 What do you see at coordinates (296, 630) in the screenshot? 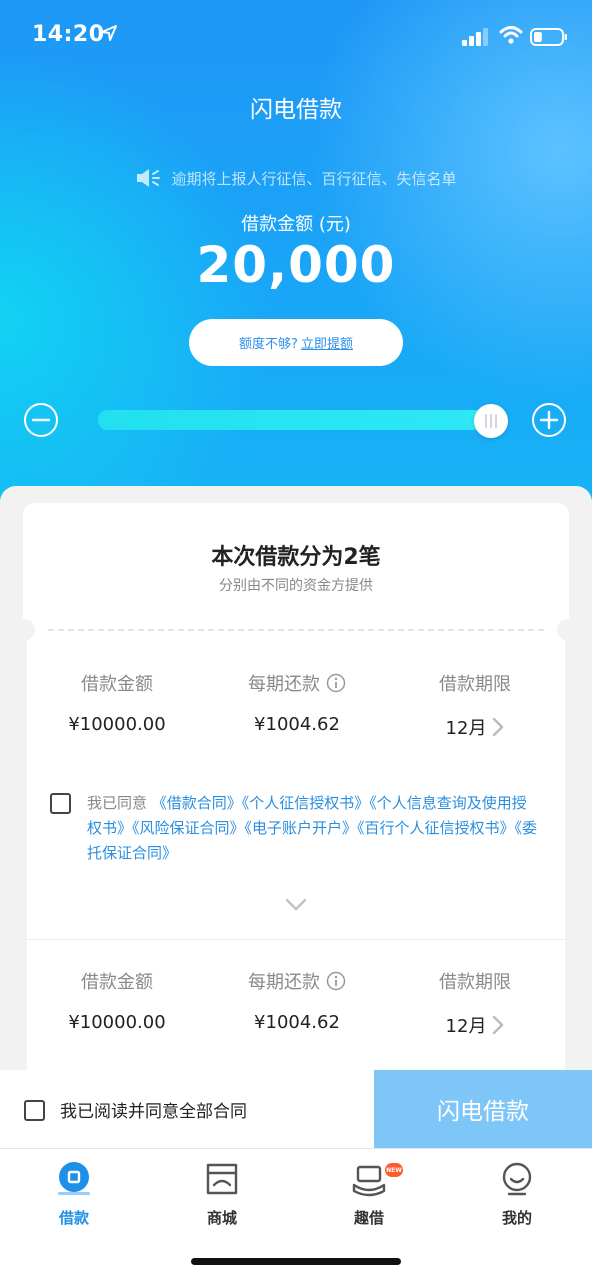
I see `dashed-divider` at bounding box center [296, 630].